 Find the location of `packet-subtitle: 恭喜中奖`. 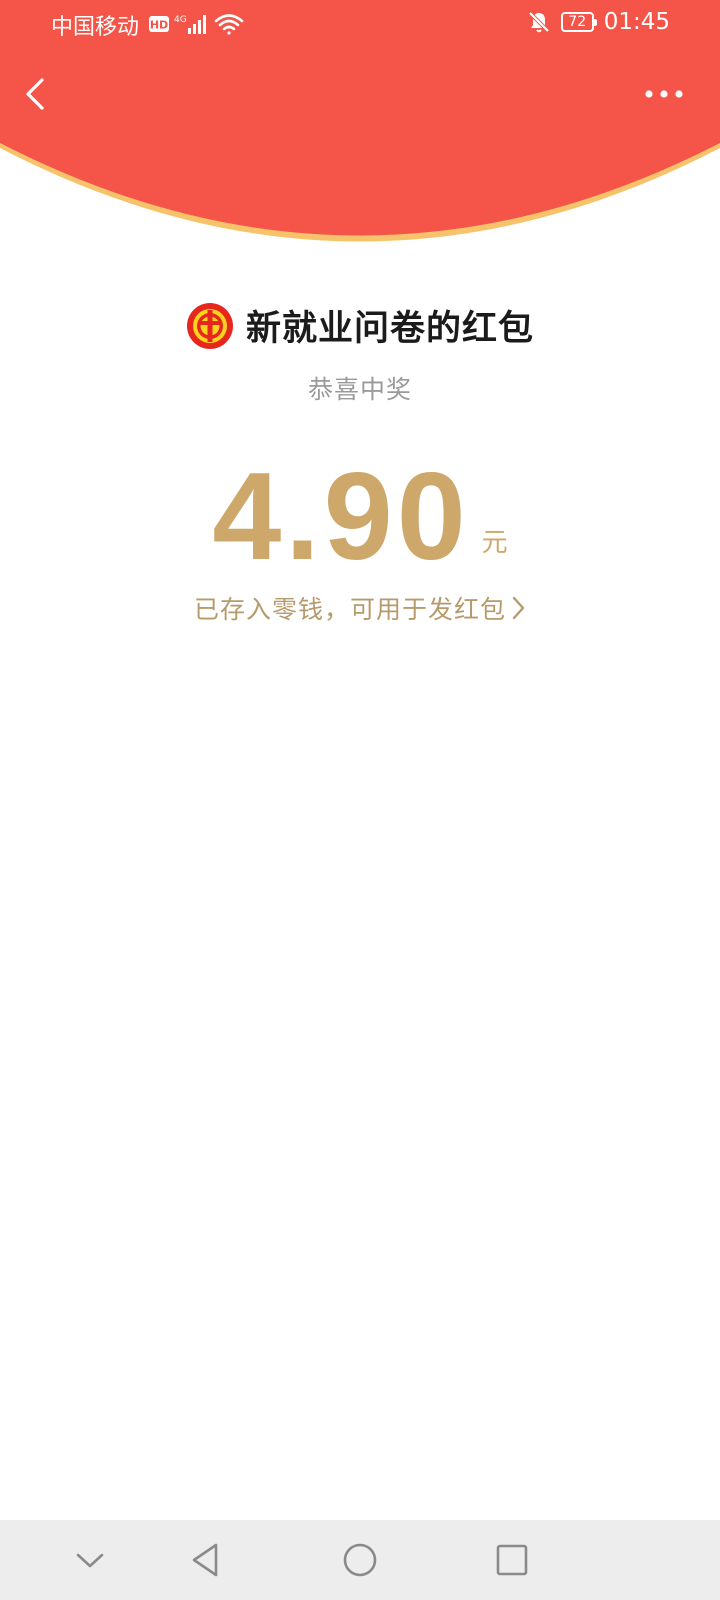

packet-subtitle: 恭喜中奖 is located at coordinates (359, 389).